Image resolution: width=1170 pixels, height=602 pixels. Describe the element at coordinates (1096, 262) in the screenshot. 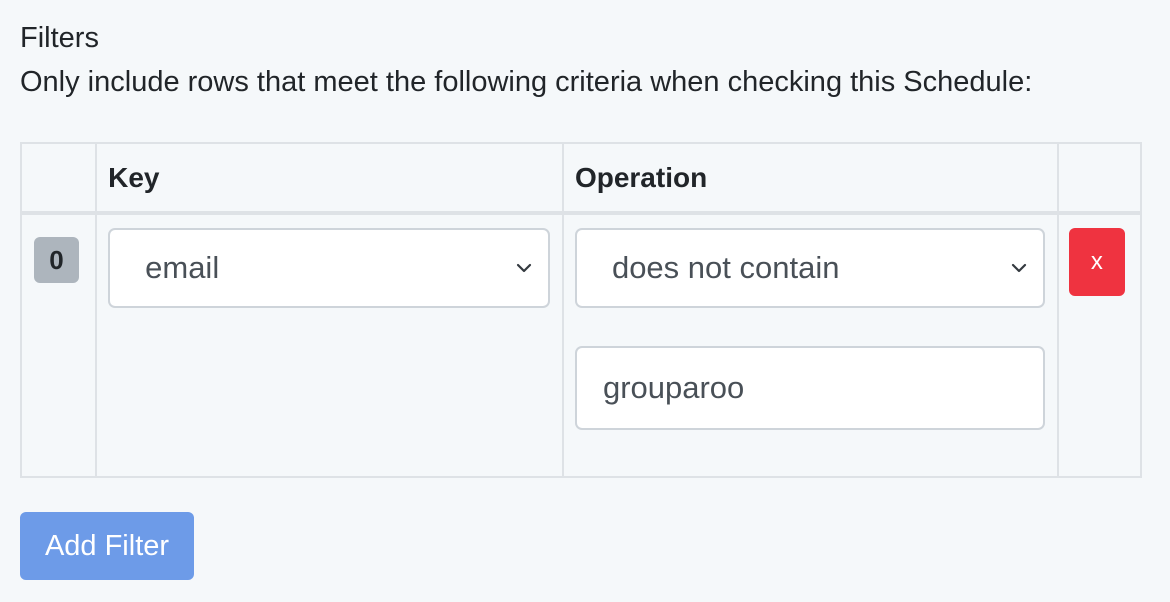

I see `remove-filter-button: x` at that location.